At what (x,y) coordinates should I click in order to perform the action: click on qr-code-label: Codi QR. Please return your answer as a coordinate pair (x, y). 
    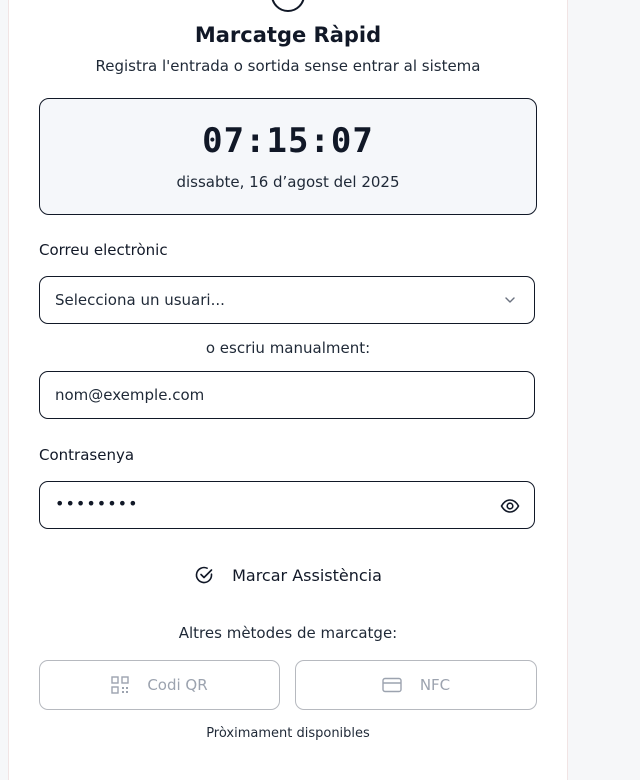
    Looking at the image, I should click on (177, 685).